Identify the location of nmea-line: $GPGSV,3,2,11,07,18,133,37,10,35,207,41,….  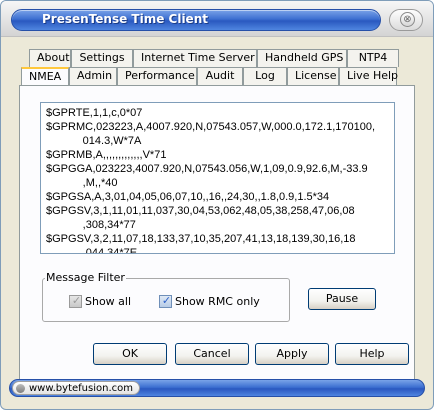
(201, 239).